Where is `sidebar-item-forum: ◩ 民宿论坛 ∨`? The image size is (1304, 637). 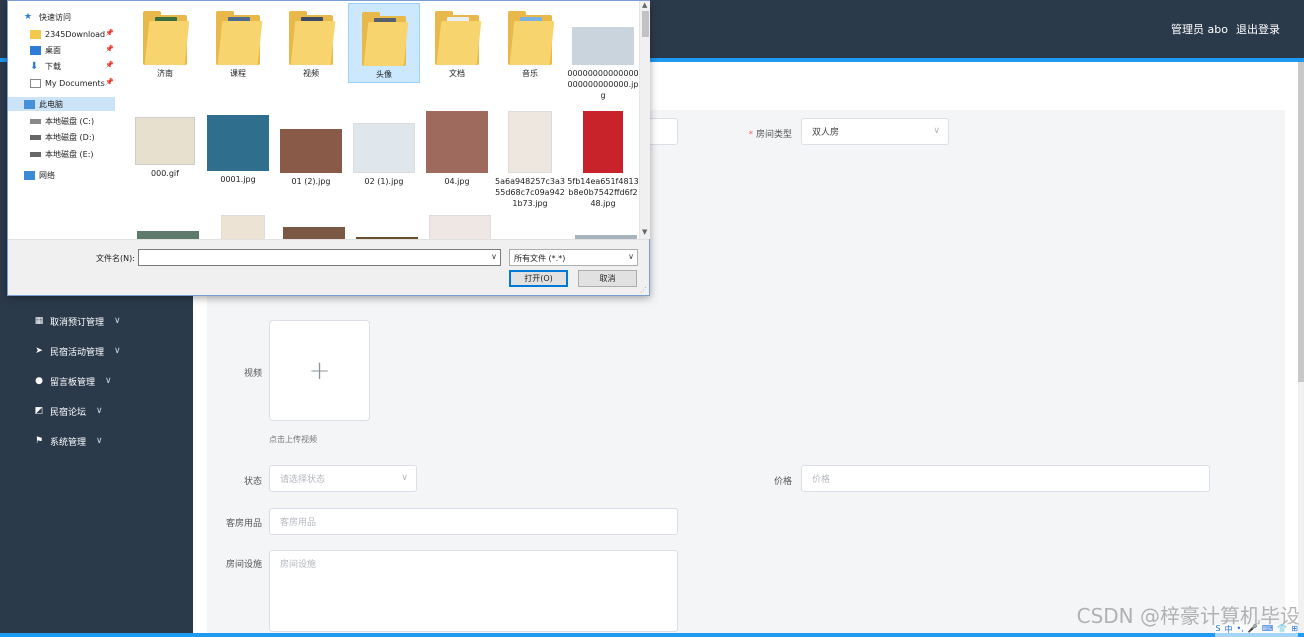
sidebar-item-forum: ◩ 民宿论坛 ∨ is located at coordinates (68, 411).